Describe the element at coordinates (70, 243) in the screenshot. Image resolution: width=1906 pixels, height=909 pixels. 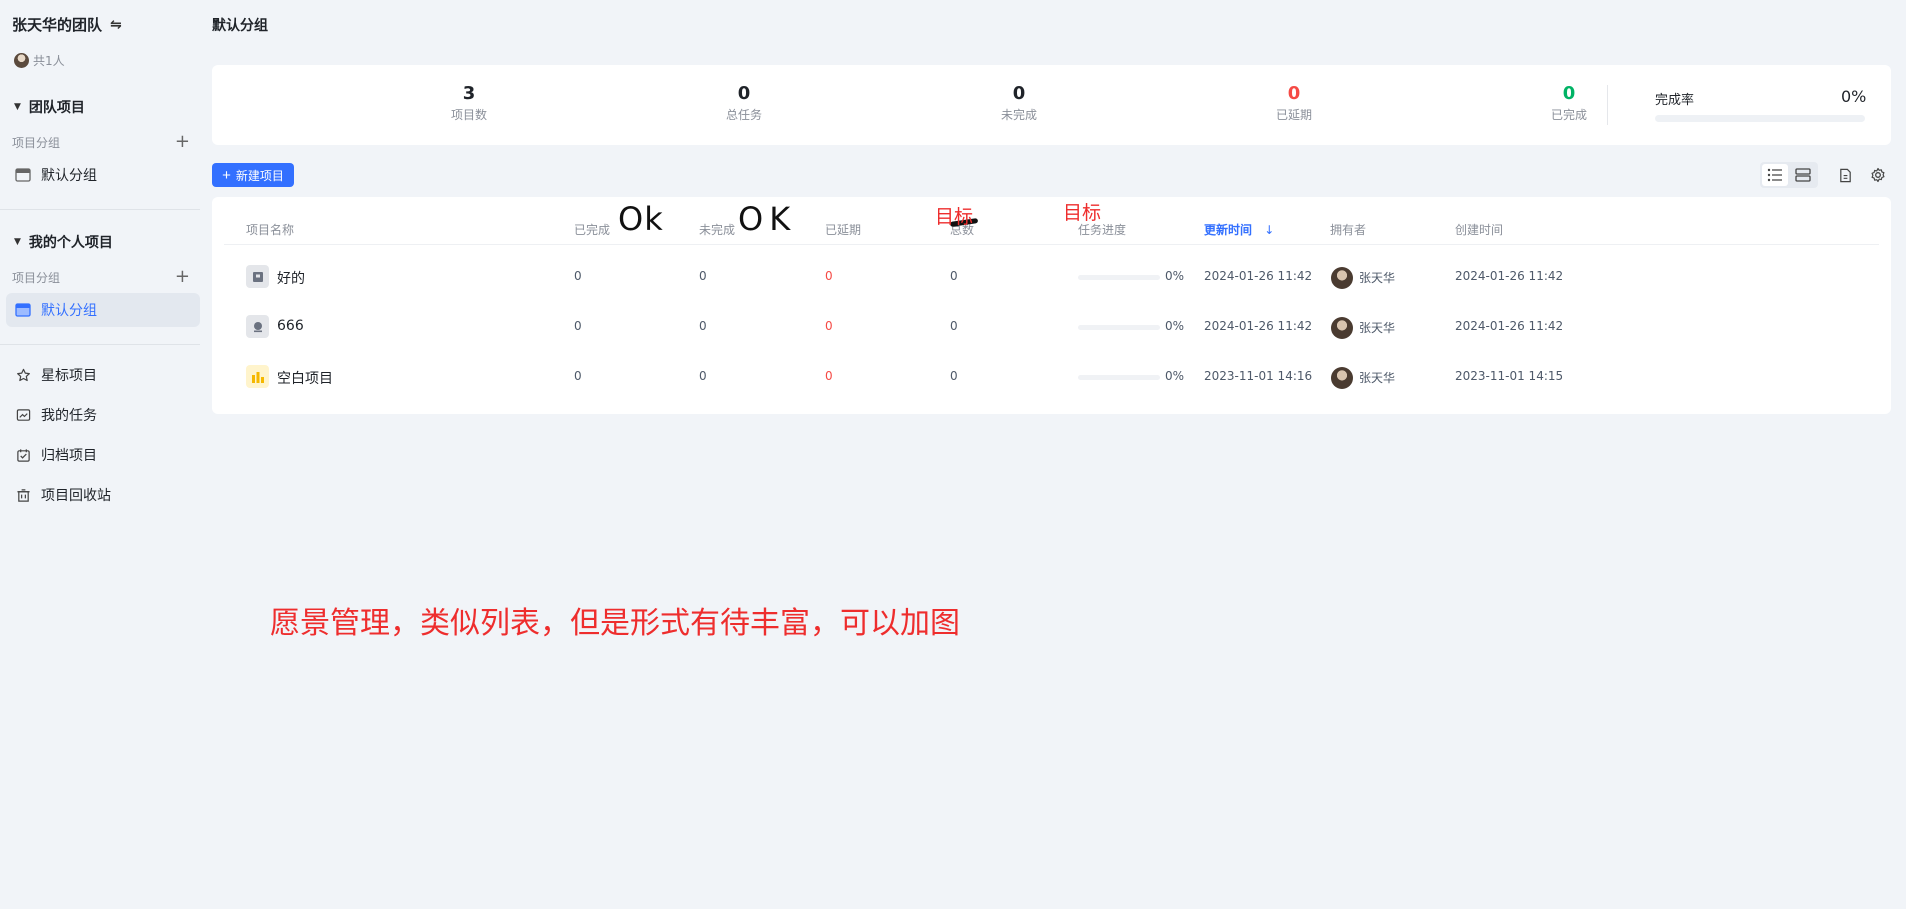
I see `section-title: 我的个人项目` at that location.